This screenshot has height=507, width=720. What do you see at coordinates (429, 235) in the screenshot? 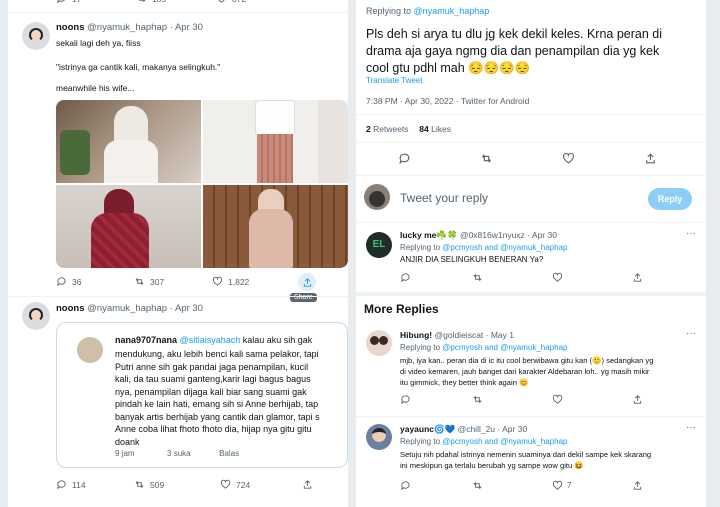
I see `author-name: lucky me☘️🍀` at bounding box center [429, 235].